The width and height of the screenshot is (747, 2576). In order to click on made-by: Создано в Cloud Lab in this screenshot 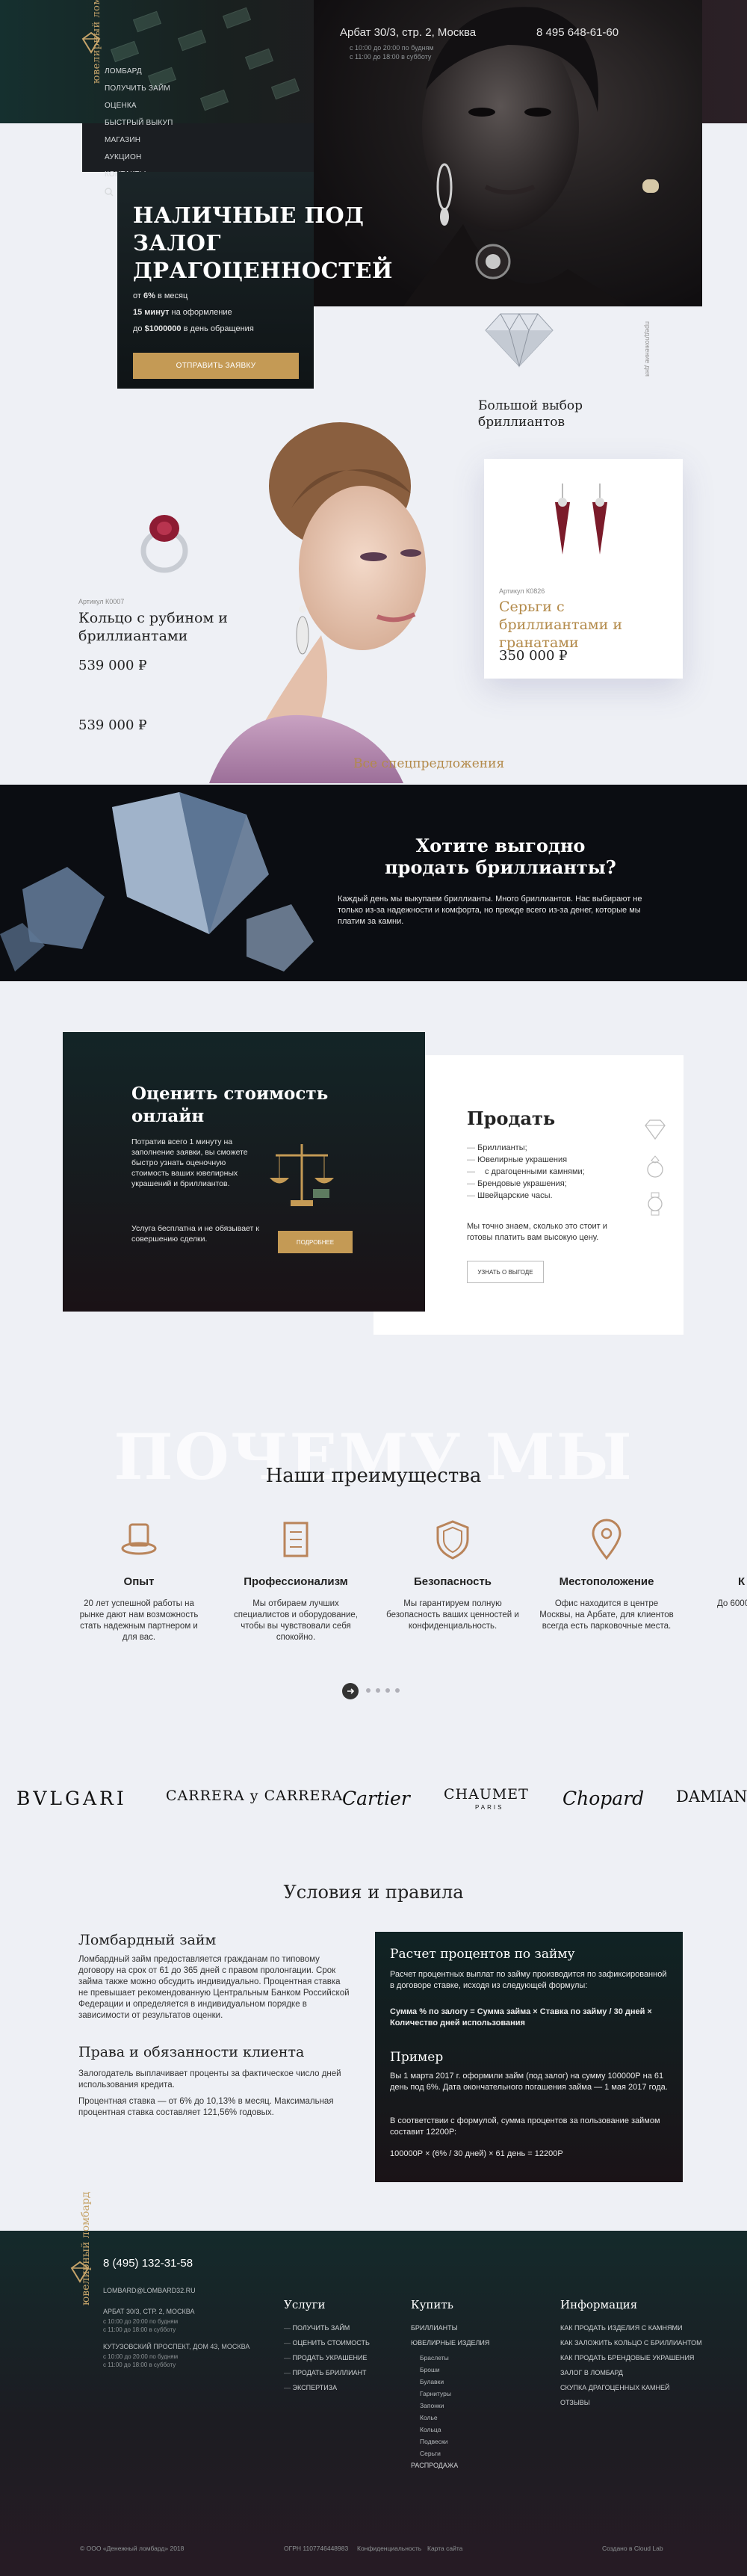, I will do `click(632, 2549)`.